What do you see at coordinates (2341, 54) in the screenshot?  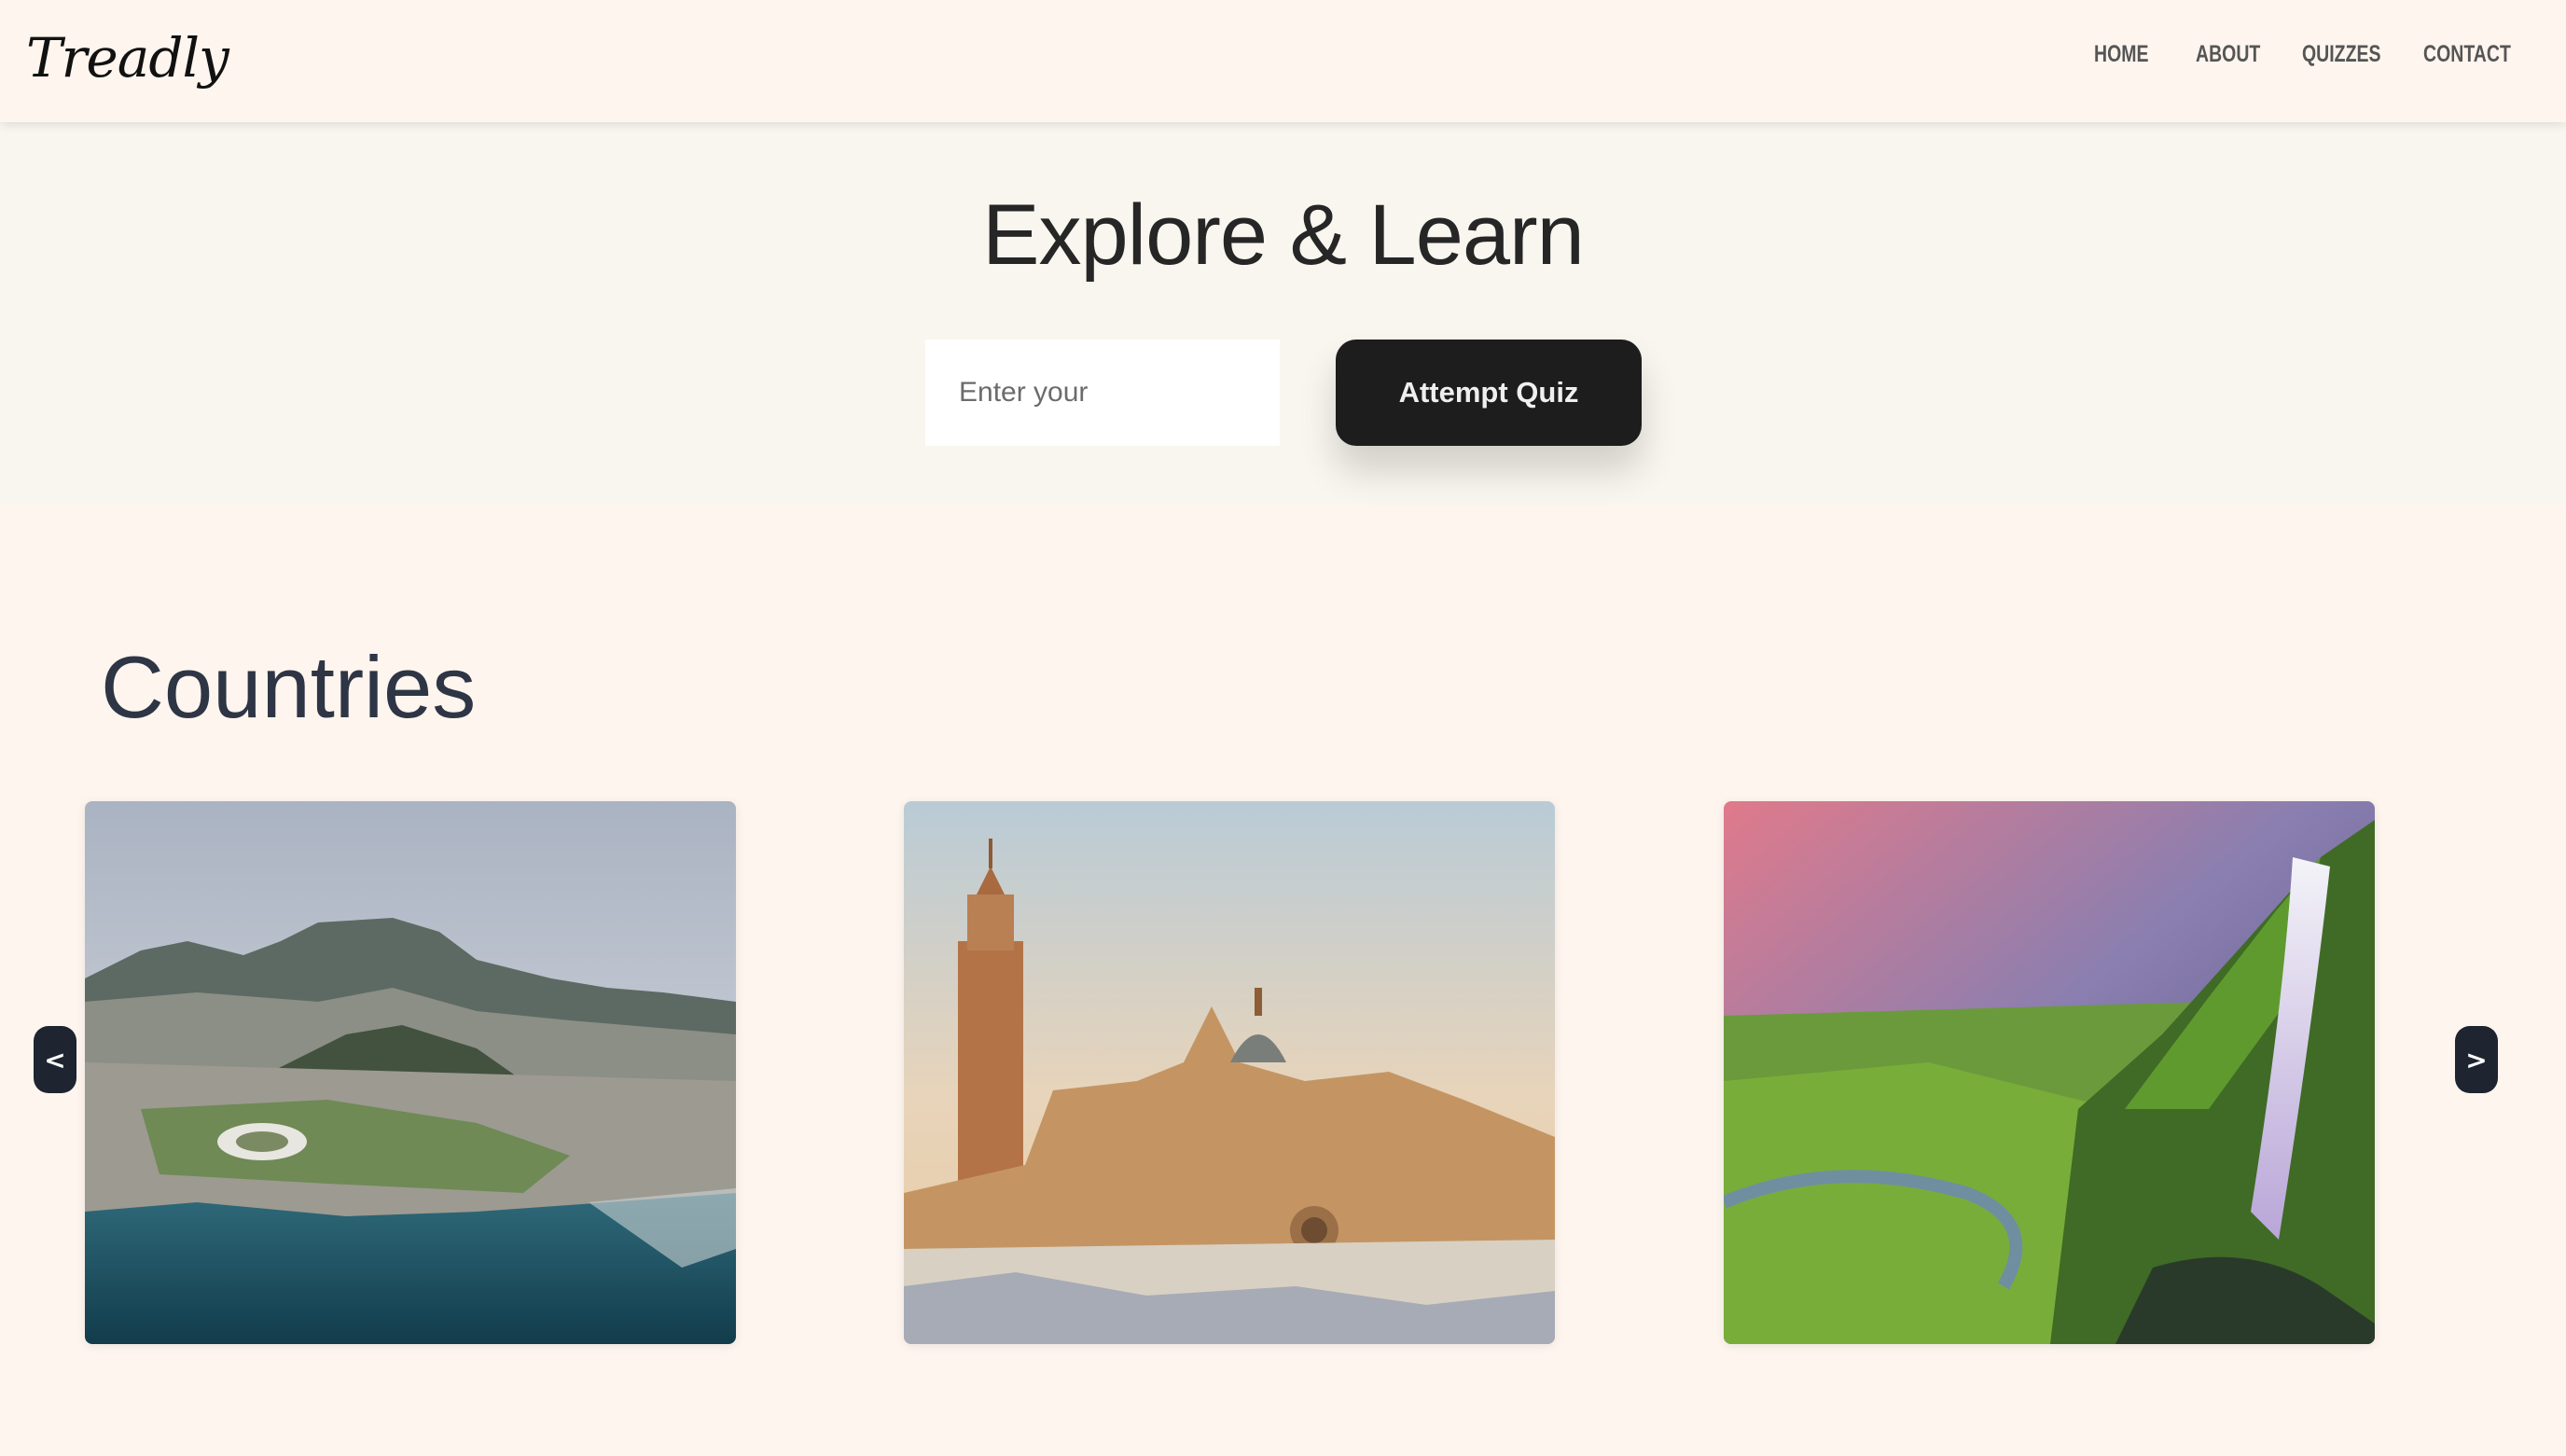 I see `nav-quizzes-link: QUIZZES` at bounding box center [2341, 54].